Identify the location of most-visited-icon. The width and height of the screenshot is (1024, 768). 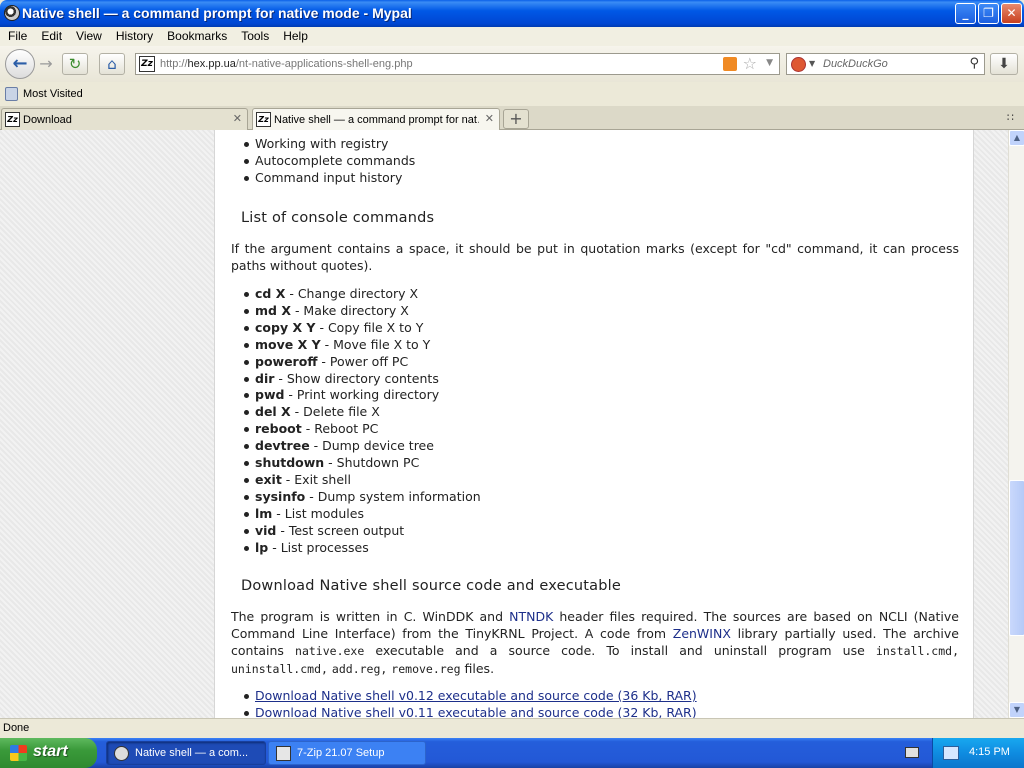
(11, 94).